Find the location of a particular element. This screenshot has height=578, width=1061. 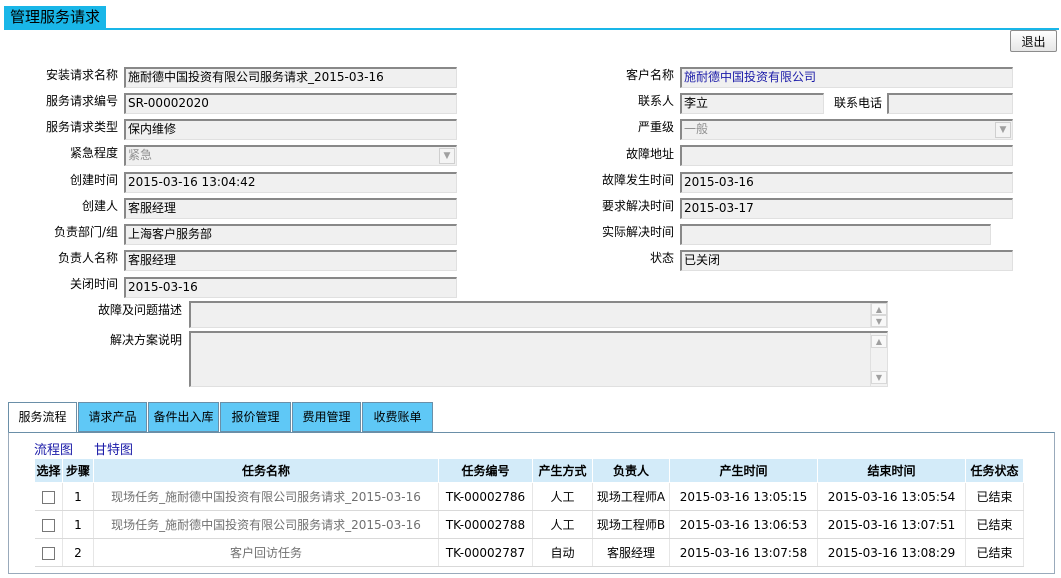

created-time-cell: 2015-03-16 13:06:53 is located at coordinates (743, 524).